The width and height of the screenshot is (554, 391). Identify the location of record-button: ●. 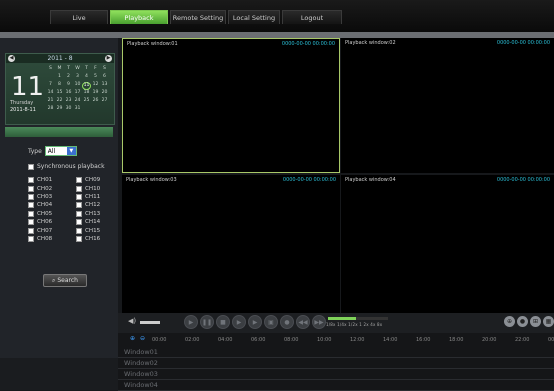
(287, 322).